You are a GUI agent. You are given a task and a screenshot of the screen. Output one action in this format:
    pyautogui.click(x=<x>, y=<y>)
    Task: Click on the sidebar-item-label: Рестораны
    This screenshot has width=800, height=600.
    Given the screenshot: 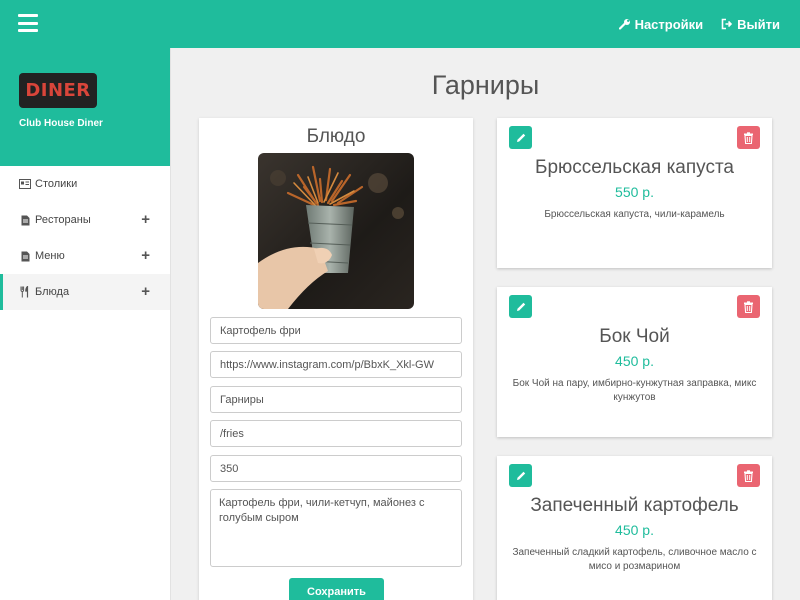 What is the action you would take?
    pyautogui.click(x=63, y=220)
    